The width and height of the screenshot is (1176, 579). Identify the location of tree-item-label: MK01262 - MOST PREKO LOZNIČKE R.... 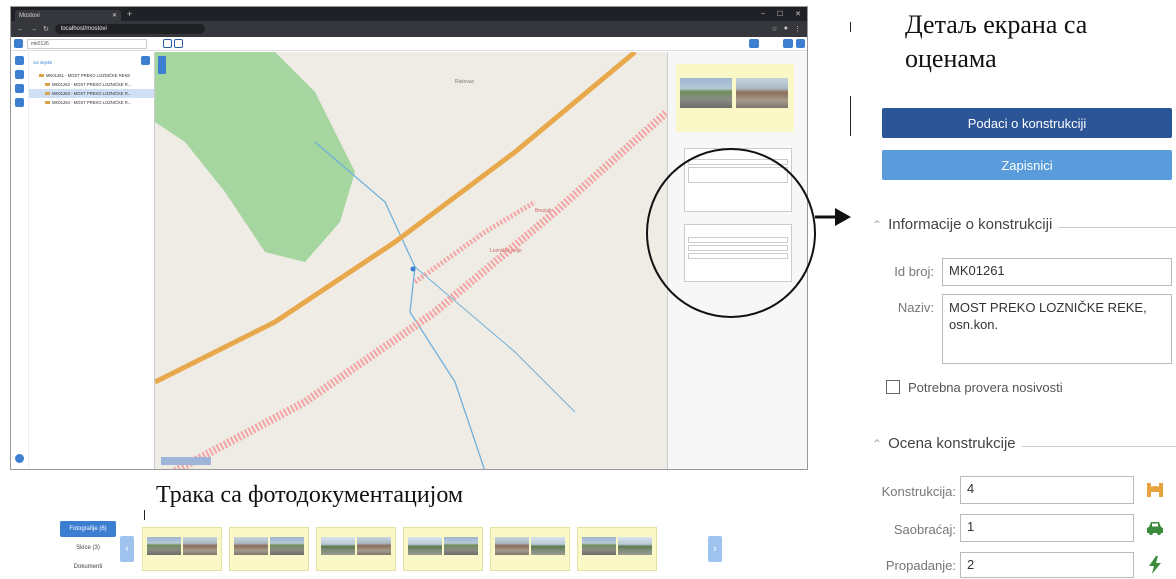
(92, 84).